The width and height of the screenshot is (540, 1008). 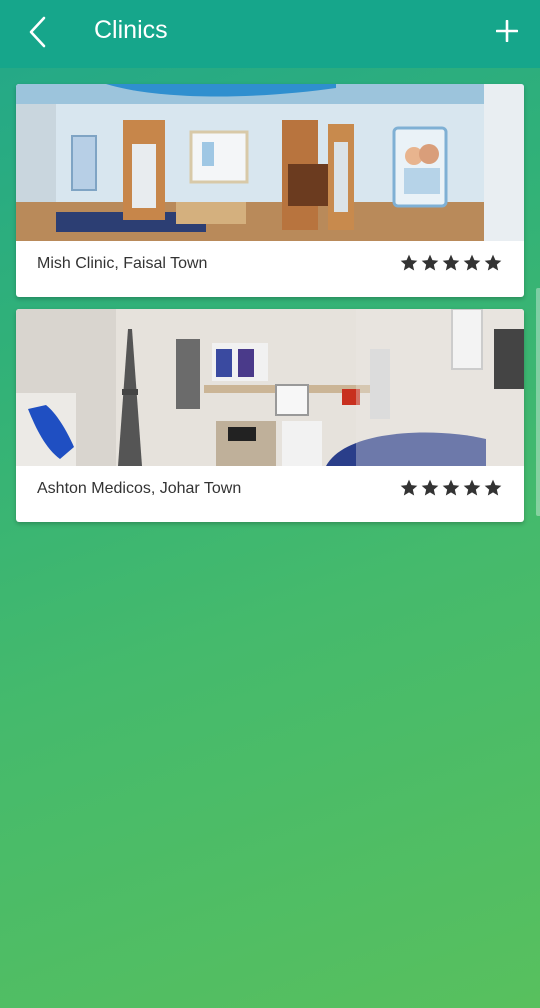 I want to click on add-clinic-button, so click(x=507, y=31).